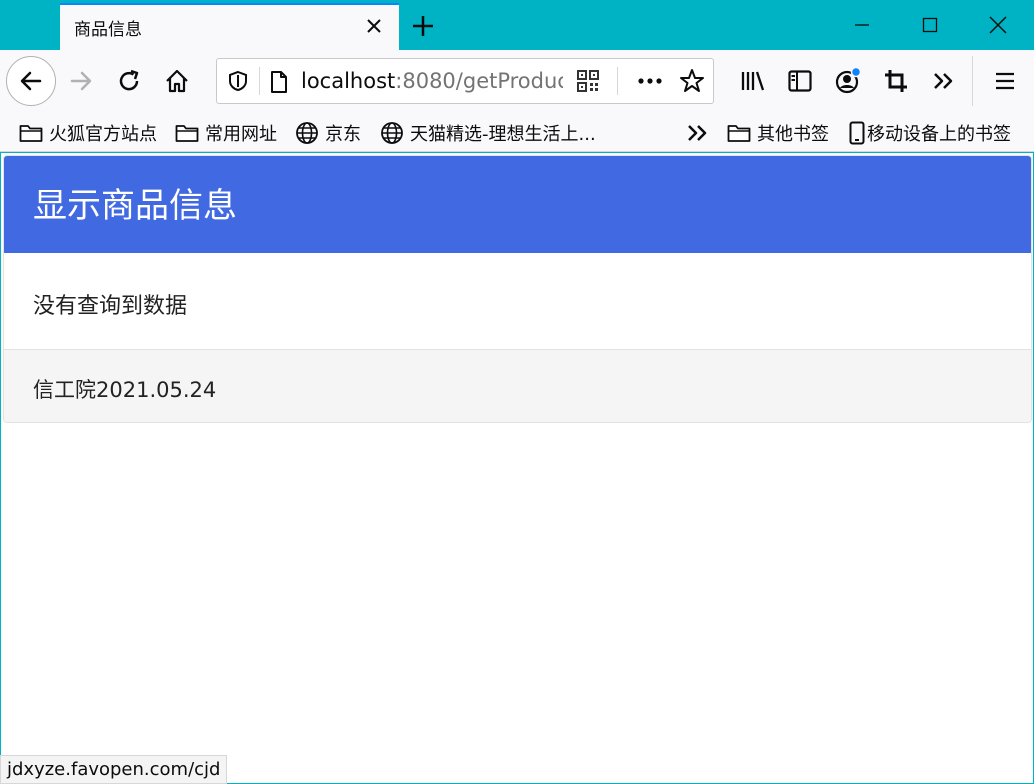 The image size is (1034, 784). Describe the element at coordinates (125, 390) in the screenshot. I see `footer-text: 信工院2021.05.24` at that location.